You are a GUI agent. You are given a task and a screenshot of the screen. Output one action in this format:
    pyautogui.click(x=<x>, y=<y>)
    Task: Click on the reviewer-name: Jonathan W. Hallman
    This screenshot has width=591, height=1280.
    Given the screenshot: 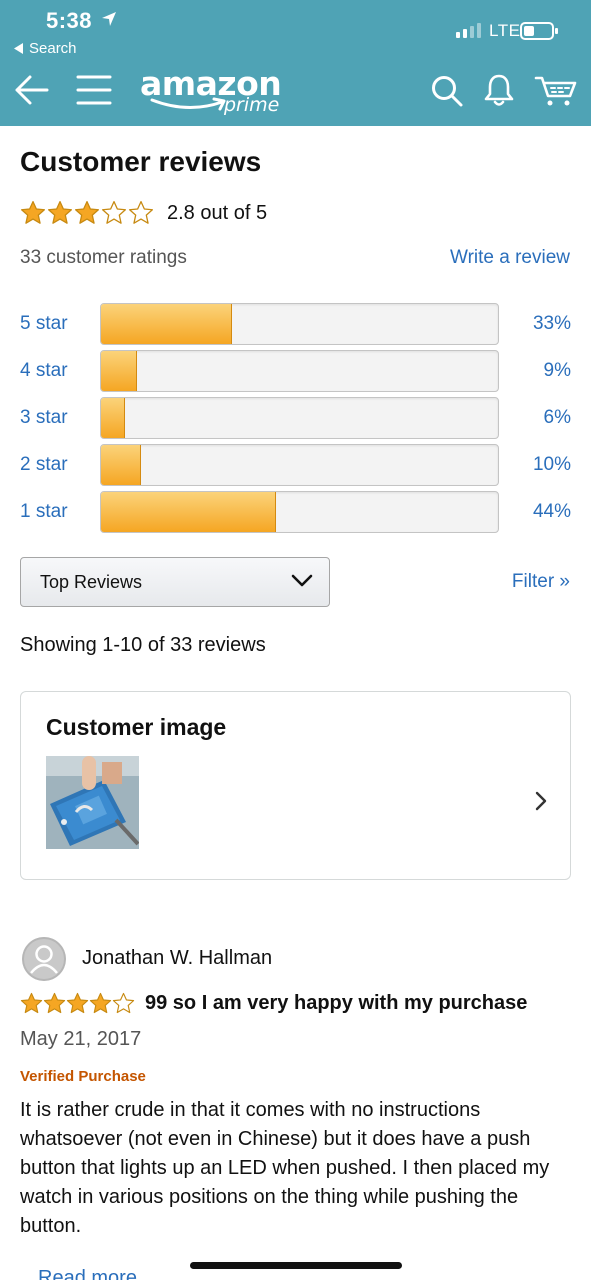 What is the action you would take?
    pyautogui.click(x=177, y=958)
    